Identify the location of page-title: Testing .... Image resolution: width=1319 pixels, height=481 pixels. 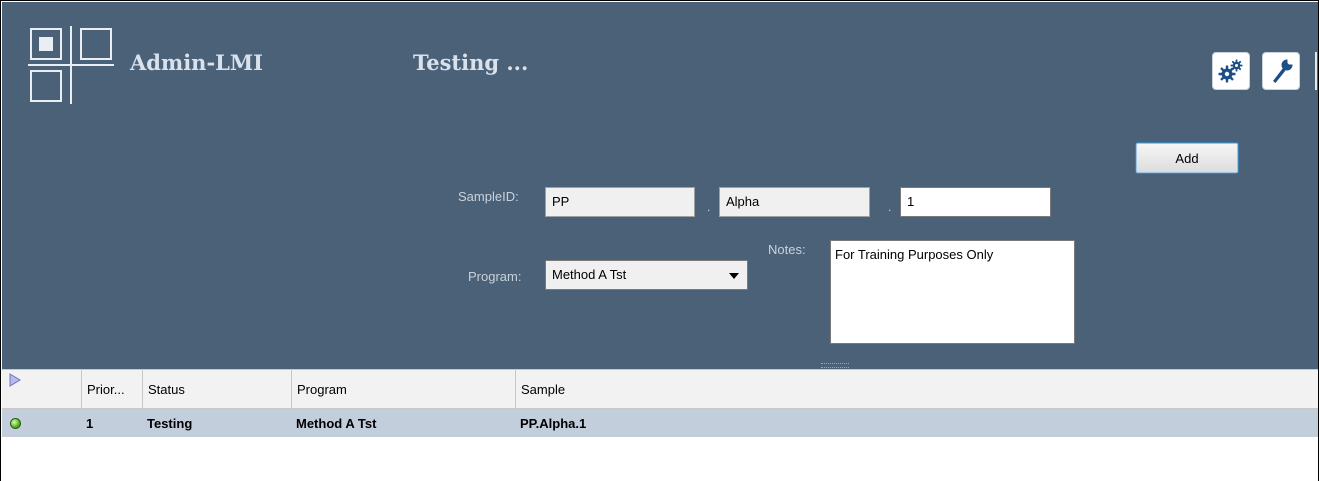
(471, 62).